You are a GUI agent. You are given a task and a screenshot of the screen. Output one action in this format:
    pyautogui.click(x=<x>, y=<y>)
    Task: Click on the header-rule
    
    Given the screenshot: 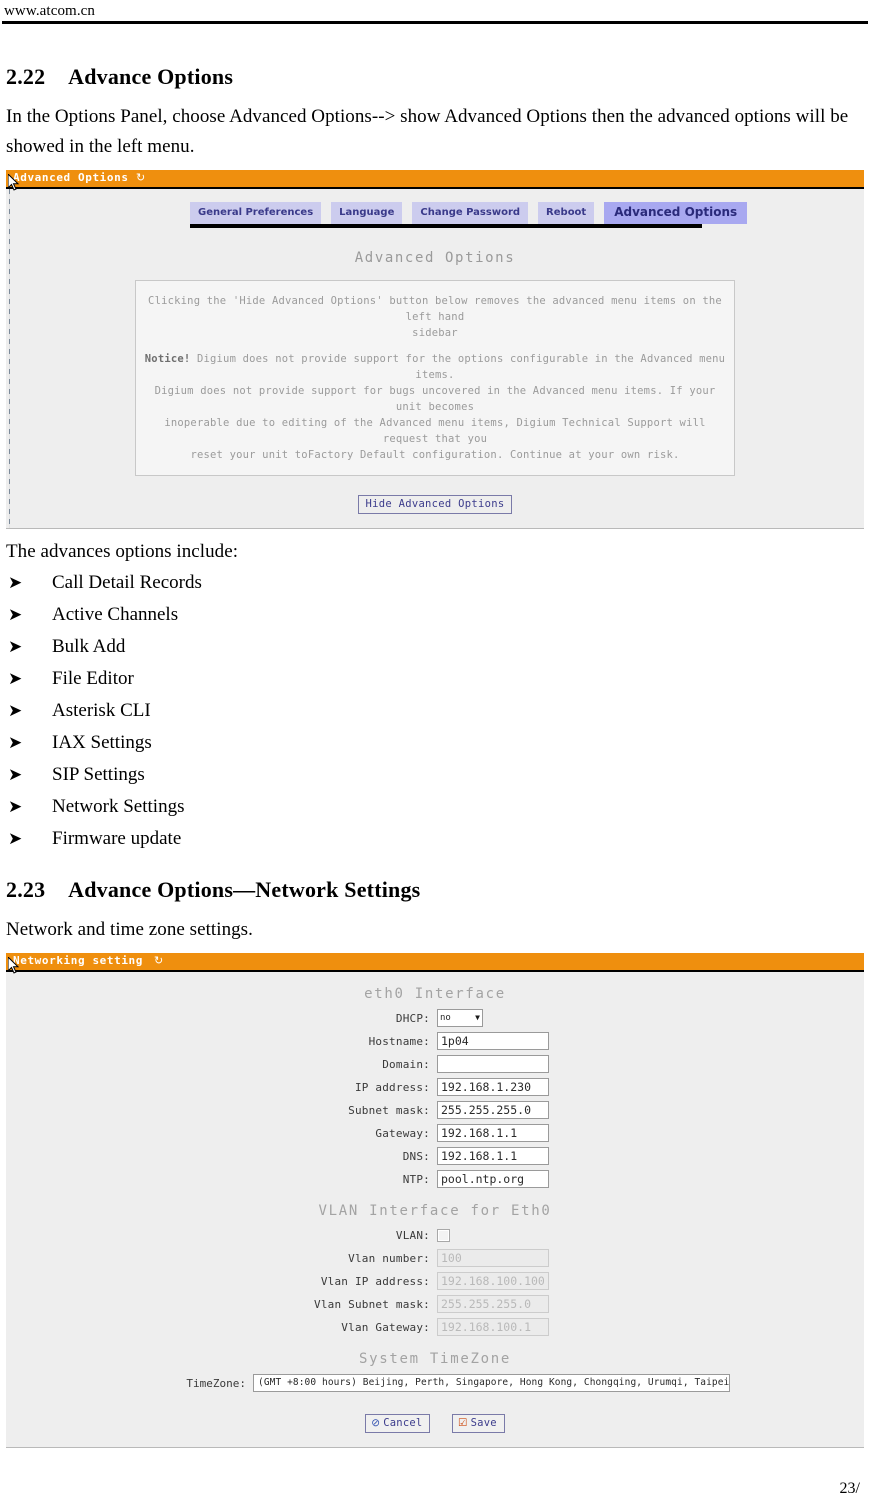 What is the action you would take?
    pyautogui.click(x=435, y=22)
    